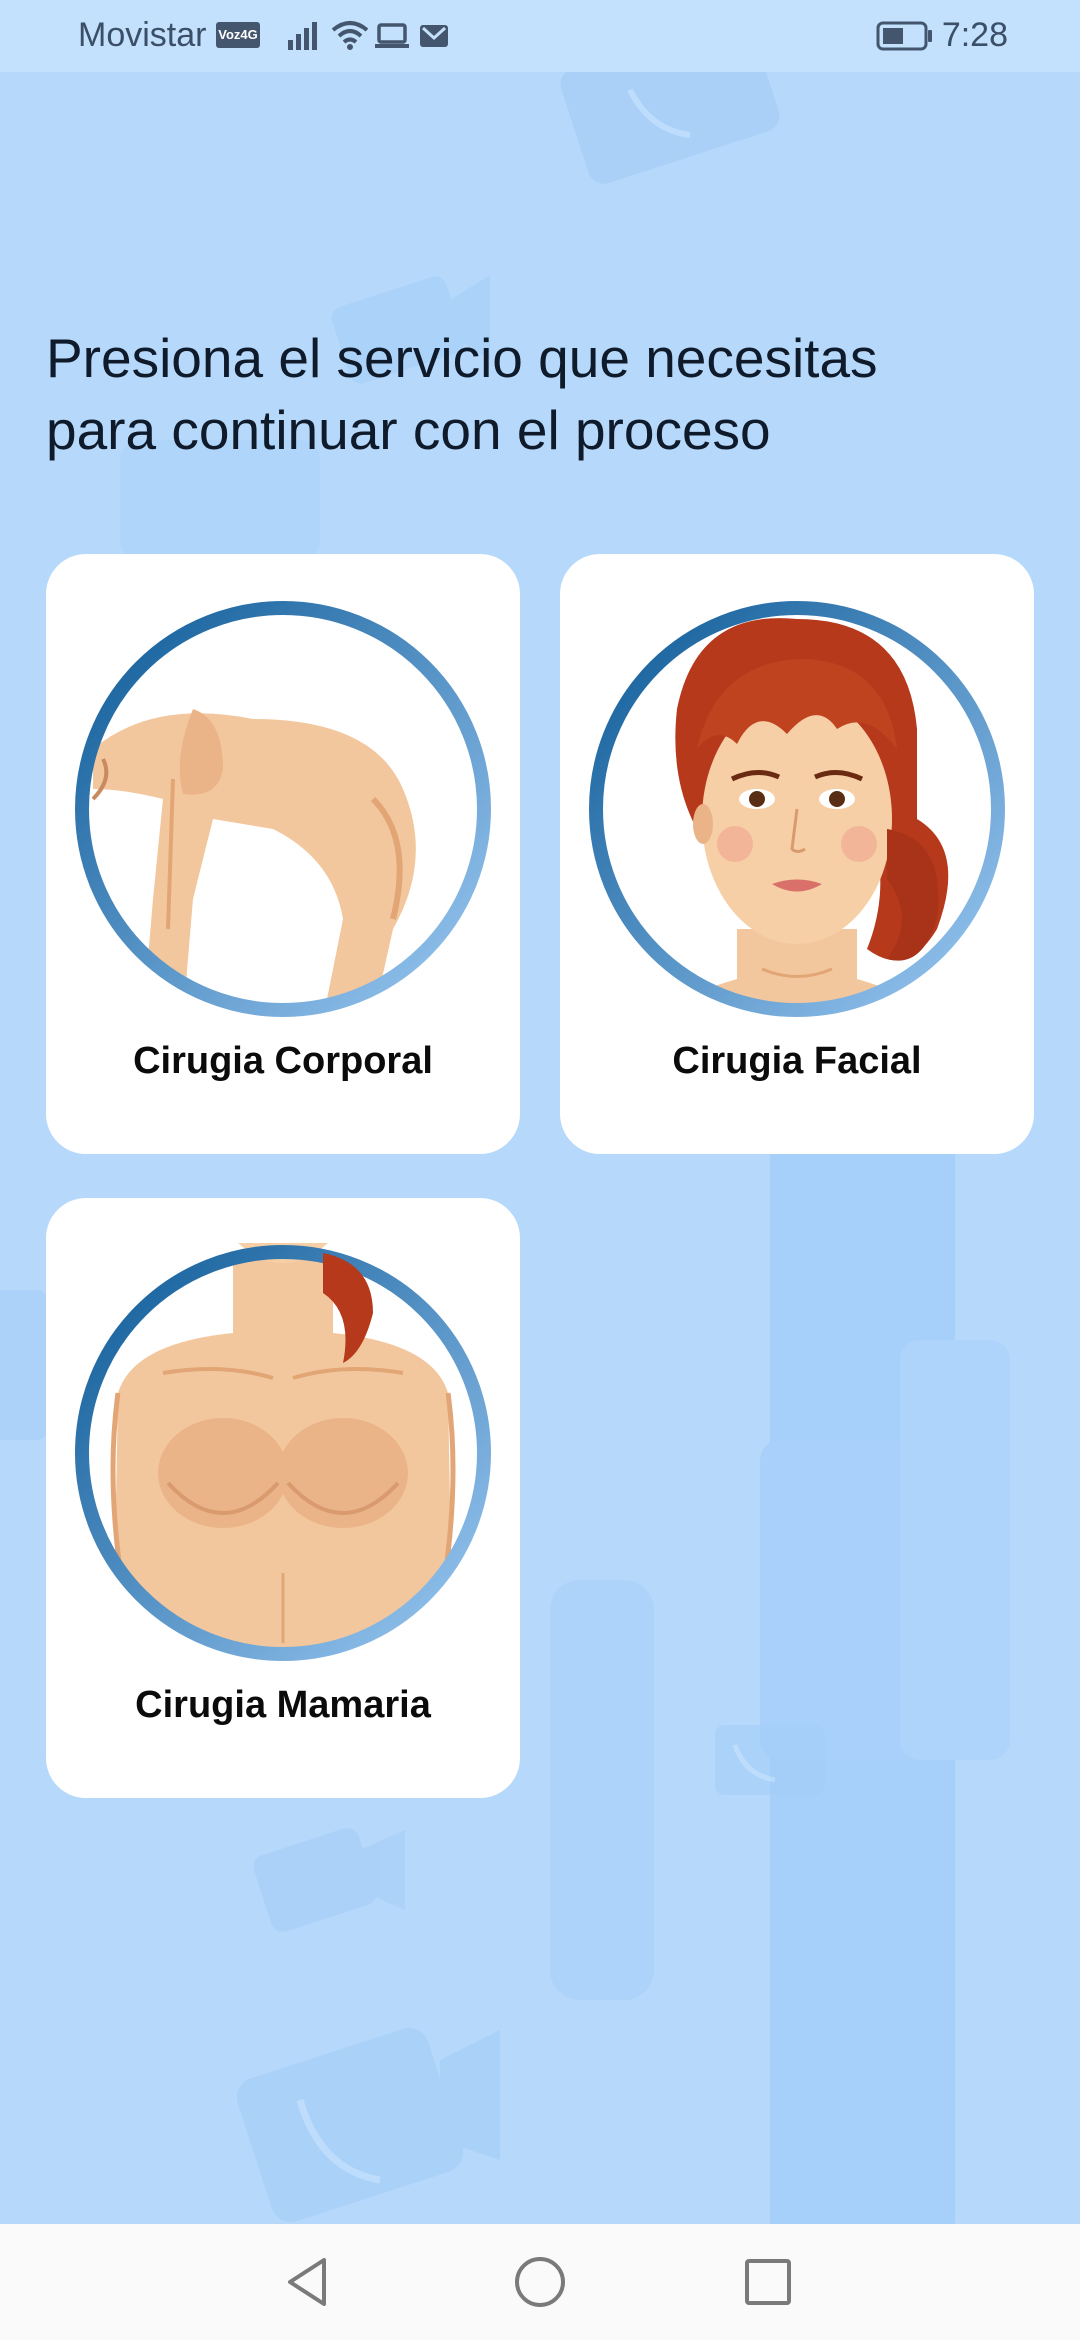 The width and height of the screenshot is (1080, 2340). What do you see at coordinates (283, 1705) in the screenshot?
I see `service-label-mamaria: Cirugia Mamaria` at bounding box center [283, 1705].